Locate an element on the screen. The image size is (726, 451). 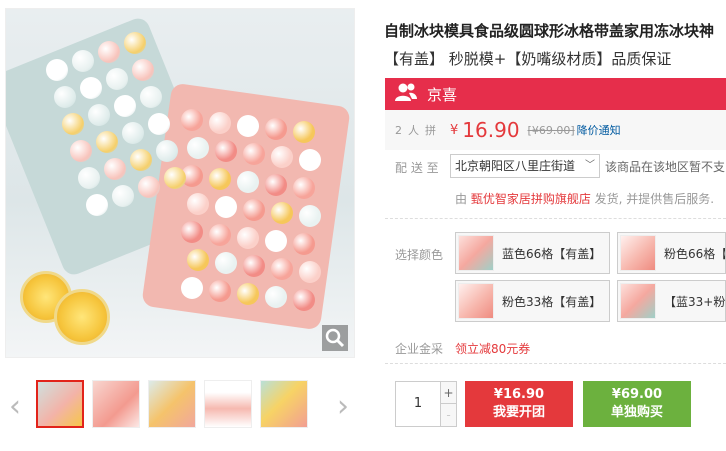
quantity-input: 1 is located at coordinates (418, 404).